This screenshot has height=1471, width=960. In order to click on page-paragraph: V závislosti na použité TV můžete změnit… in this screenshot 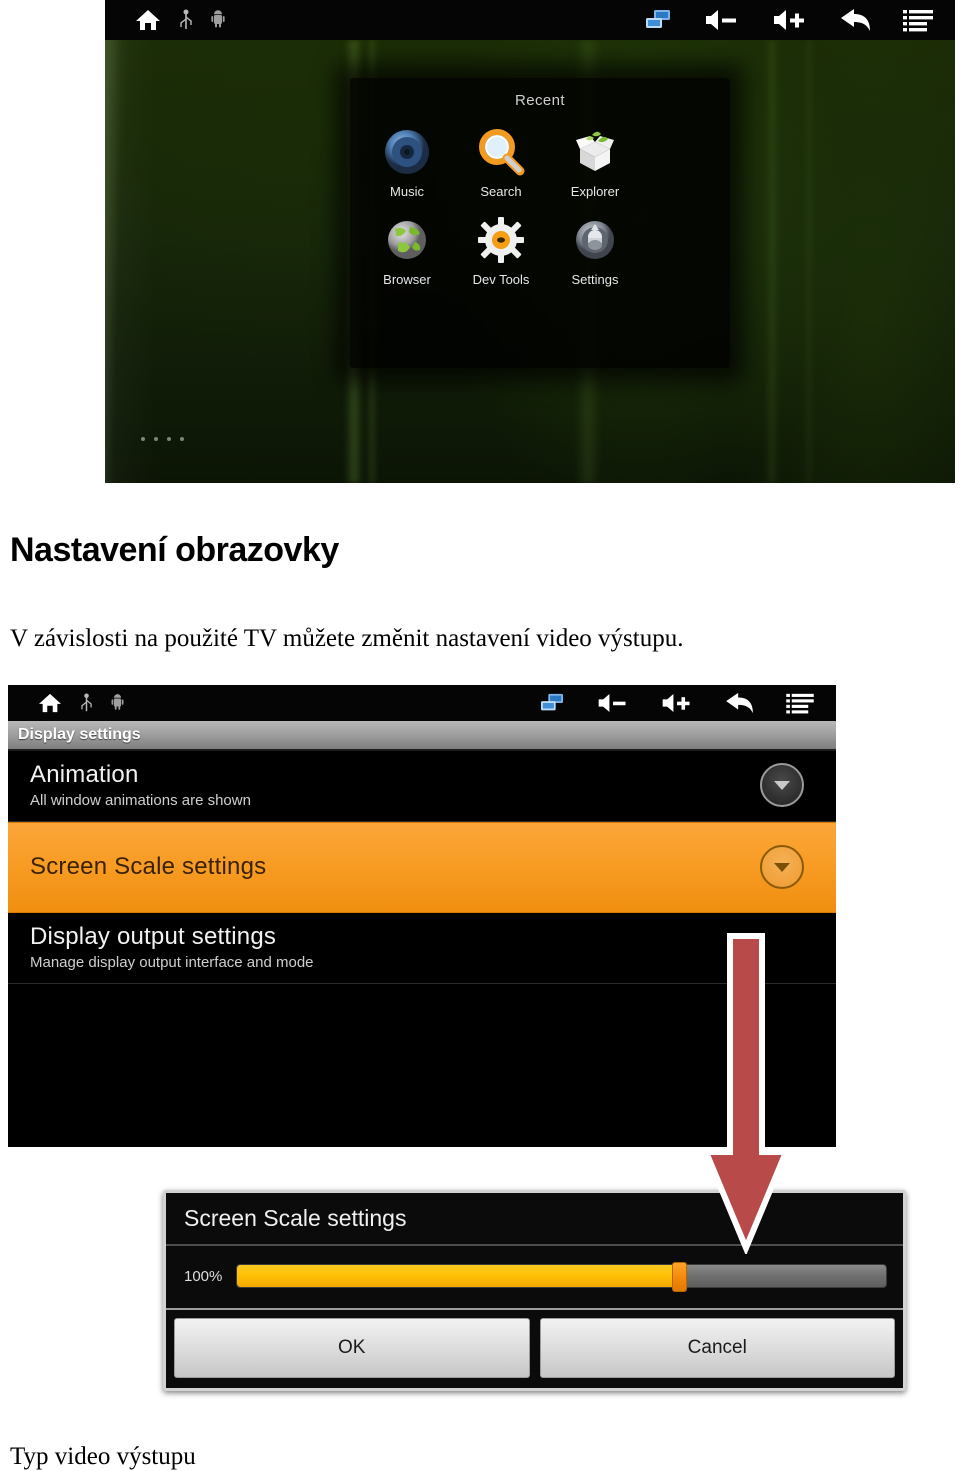, I will do `click(347, 638)`.